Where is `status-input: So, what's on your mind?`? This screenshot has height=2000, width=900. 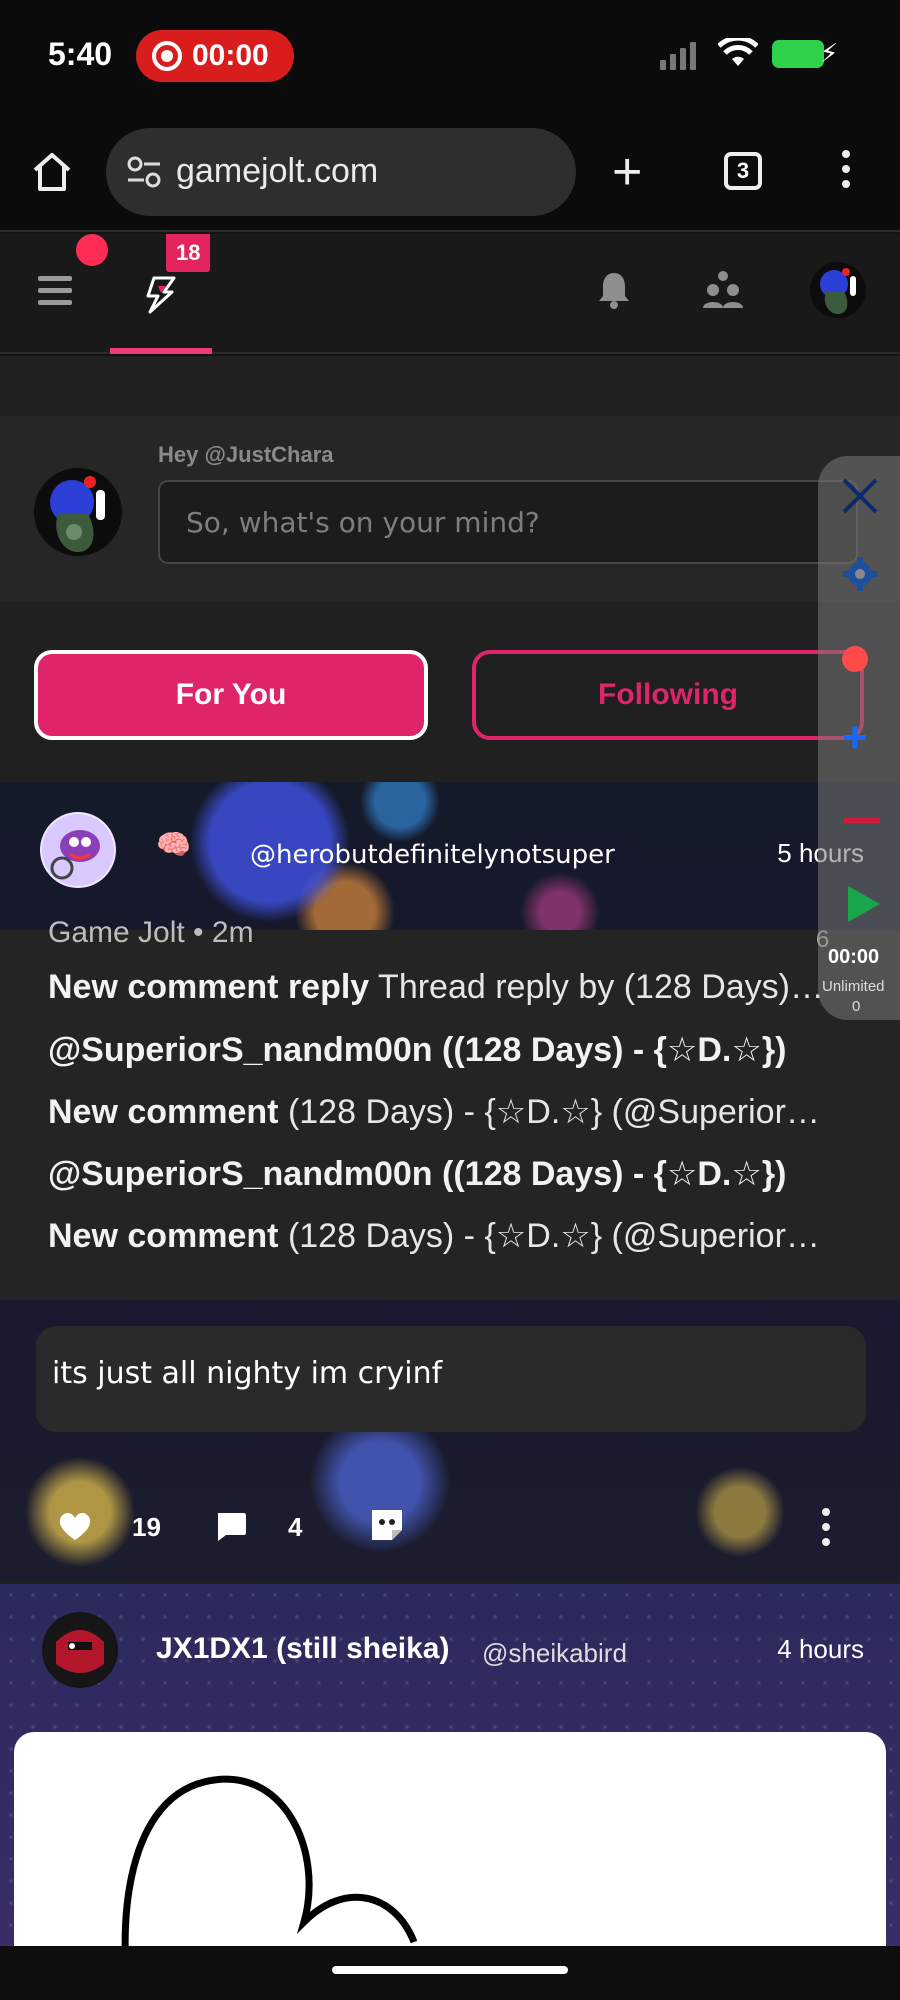 status-input: So, what's on your mind? is located at coordinates (508, 522).